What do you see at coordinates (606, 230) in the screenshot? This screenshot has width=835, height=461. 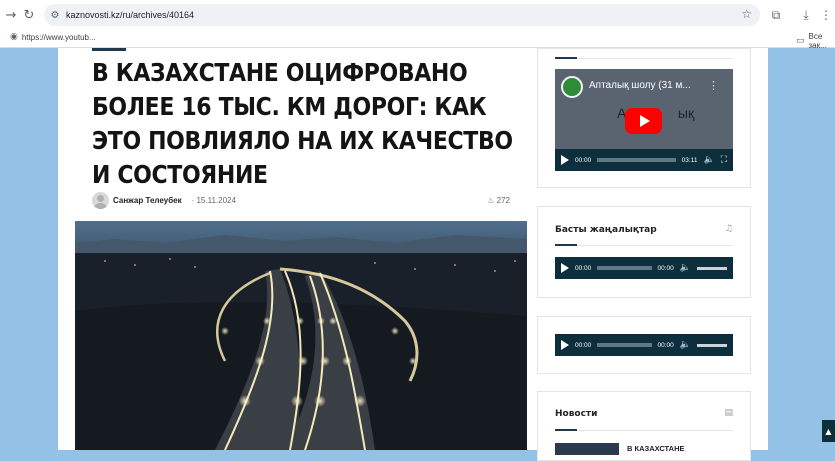 I see `widget-title: Басты жаңалықтар` at bounding box center [606, 230].